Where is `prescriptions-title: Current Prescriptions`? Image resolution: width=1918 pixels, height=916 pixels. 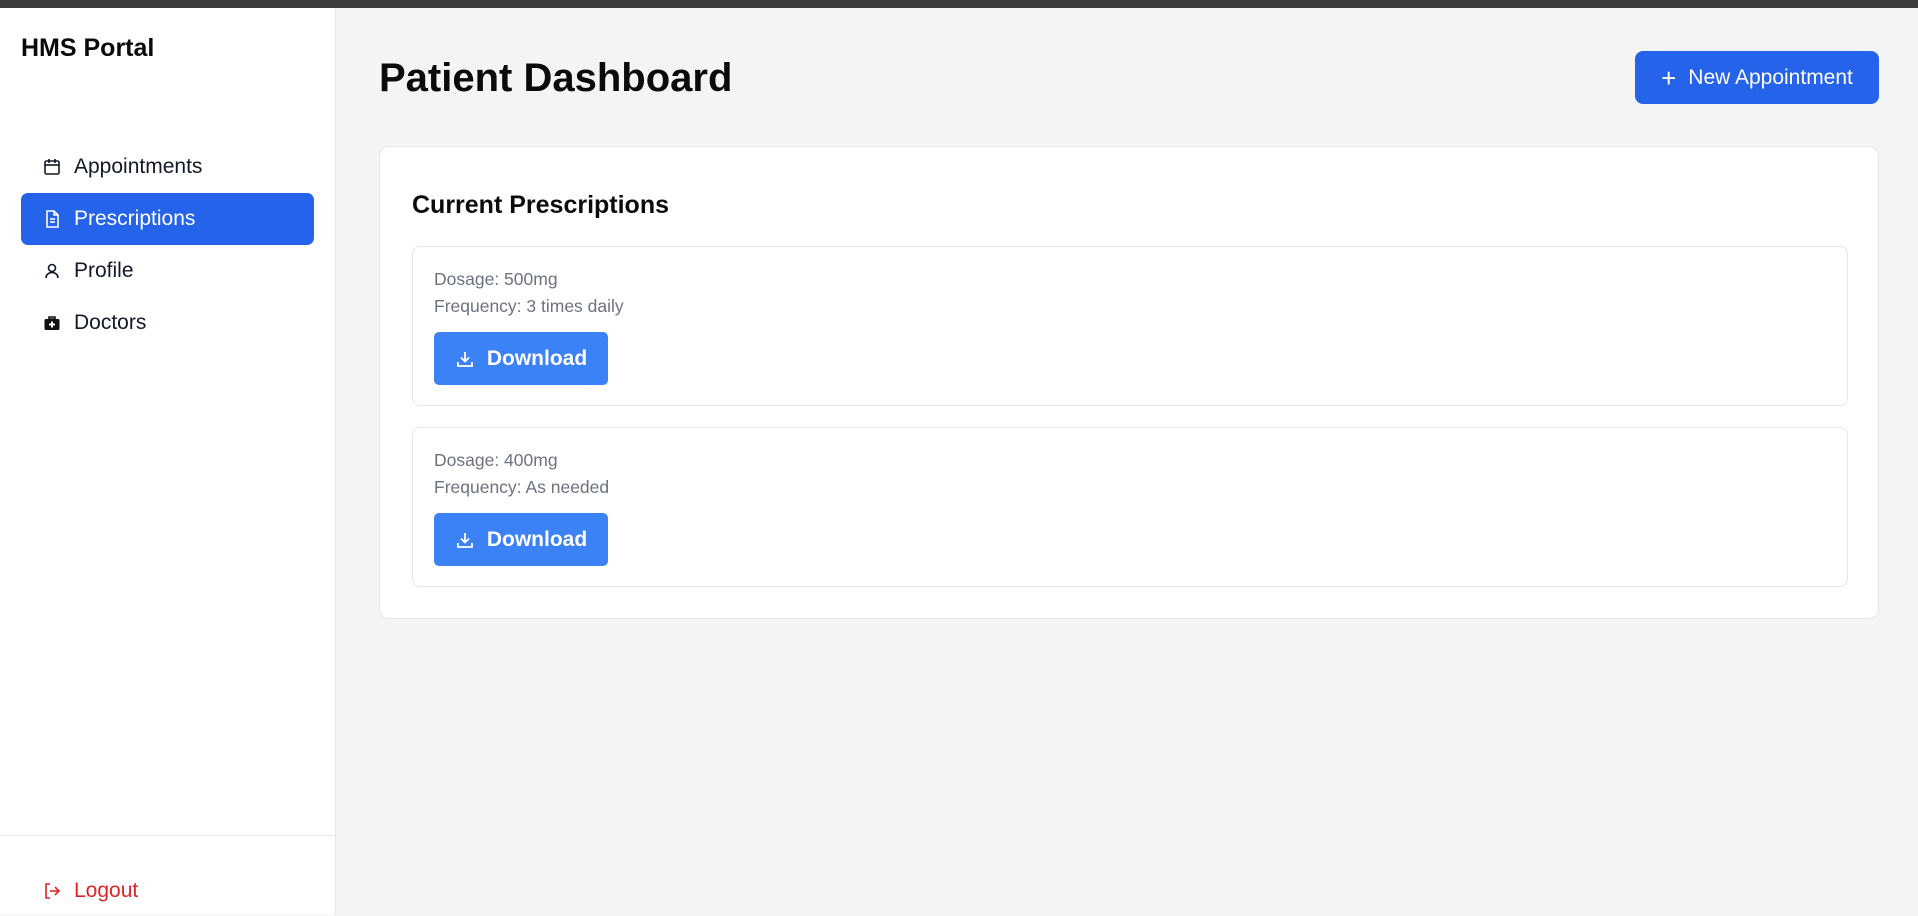 prescriptions-title: Current Prescriptions is located at coordinates (541, 205).